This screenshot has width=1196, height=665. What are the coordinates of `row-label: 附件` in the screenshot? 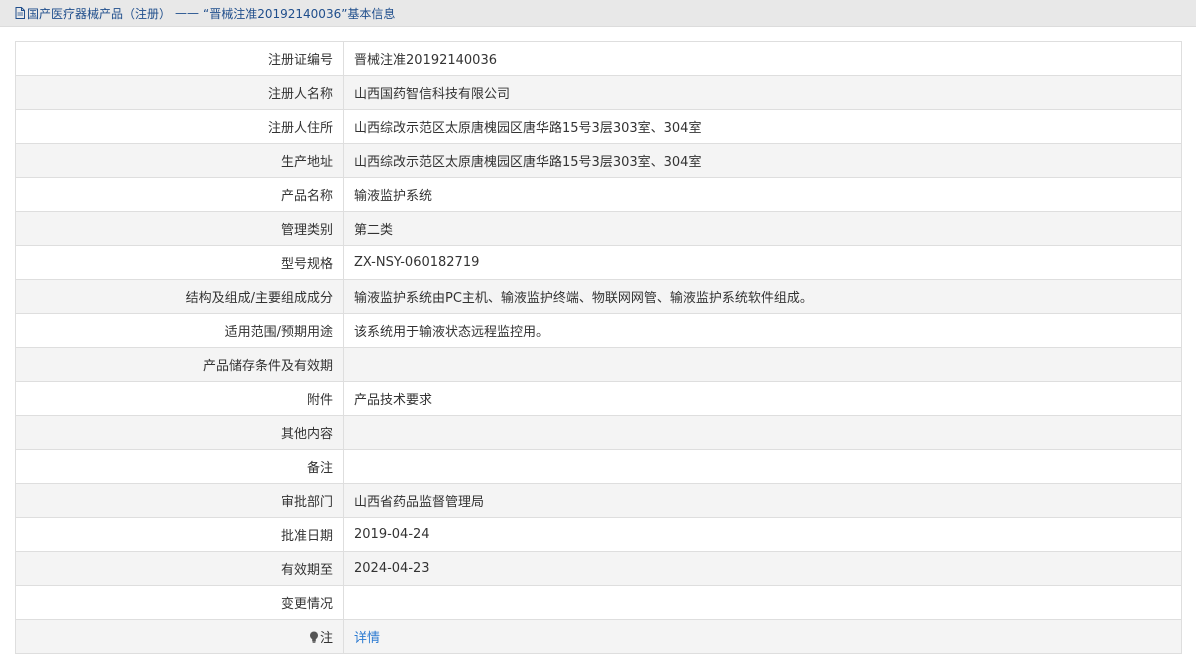 It's located at (179, 398).